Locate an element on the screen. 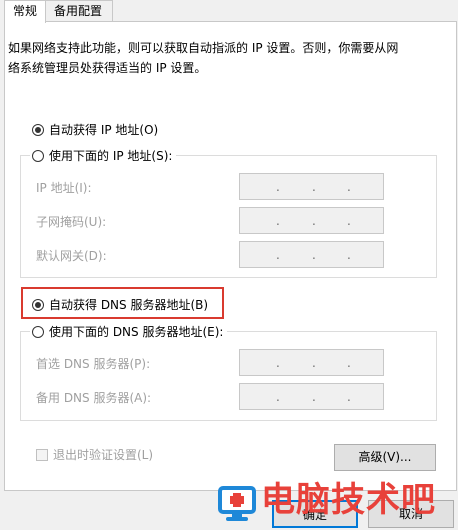 The image size is (458, 530). auto-ip-radio: 自动获得 IP 地址(O) is located at coordinates (95, 129).